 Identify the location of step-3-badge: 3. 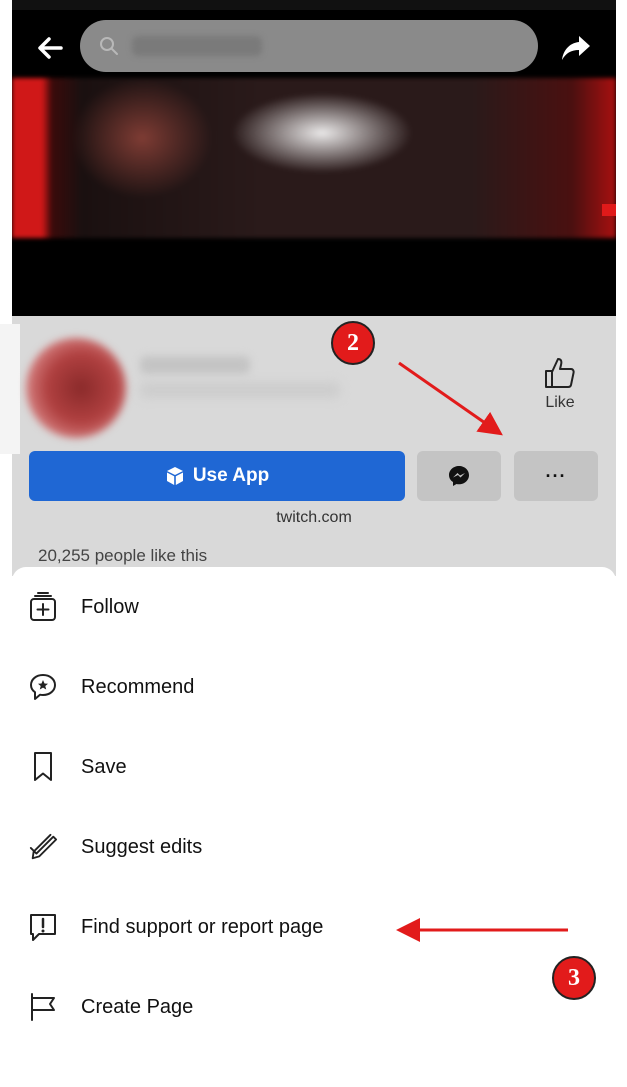
(574, 978).